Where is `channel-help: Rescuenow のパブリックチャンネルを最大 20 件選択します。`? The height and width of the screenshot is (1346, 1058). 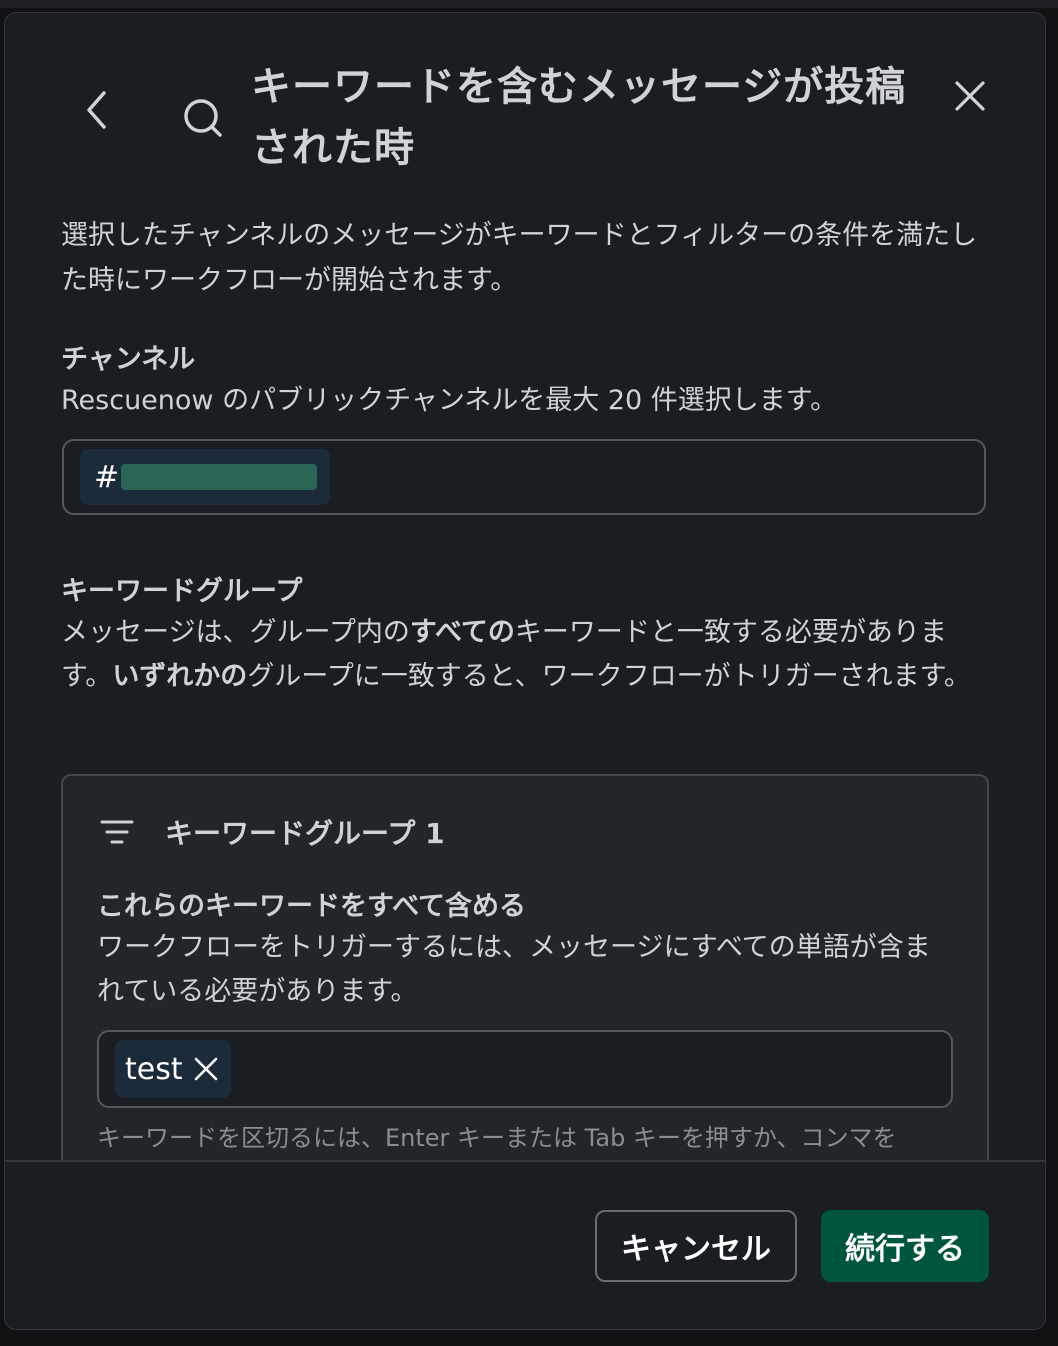
channel-help: Rescuenow のパブリックチャンネルを最大 20 件選択します。 is located at coordinates (449, 400).